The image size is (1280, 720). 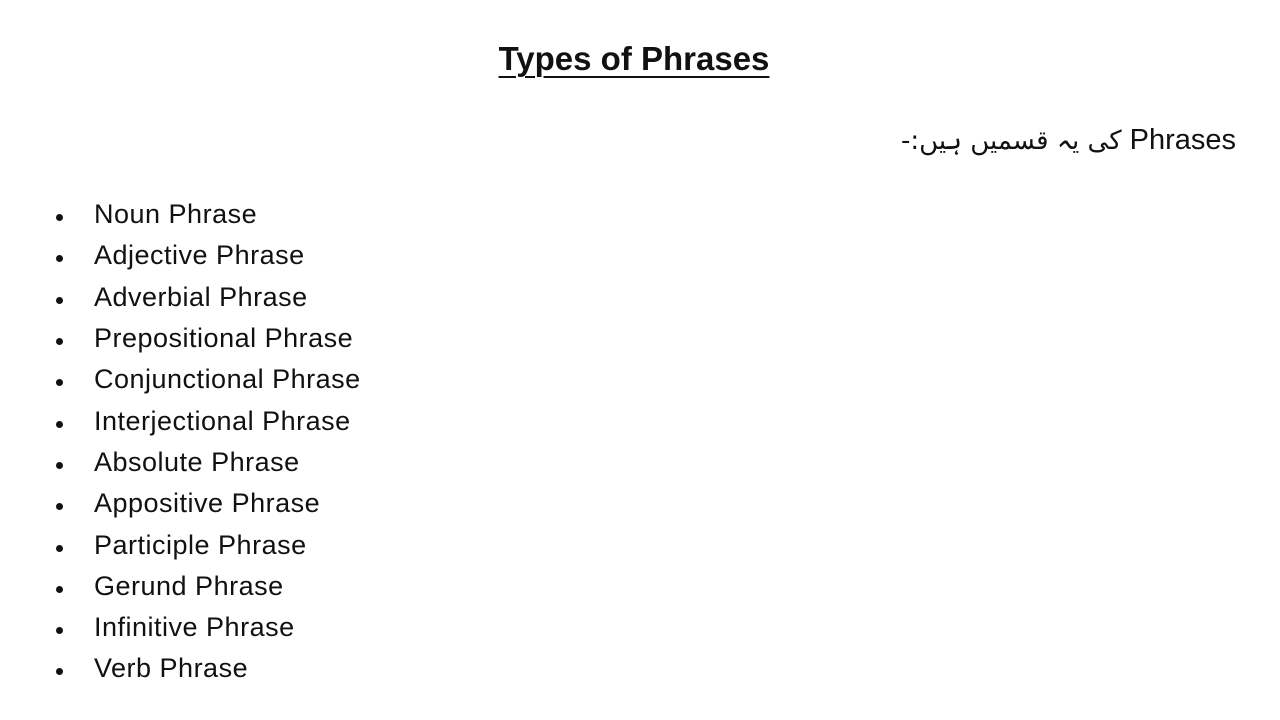 I want to click on intro-line: کی یہ قسمیں ہیں:- Phrases, so click(x=1068, y=140).